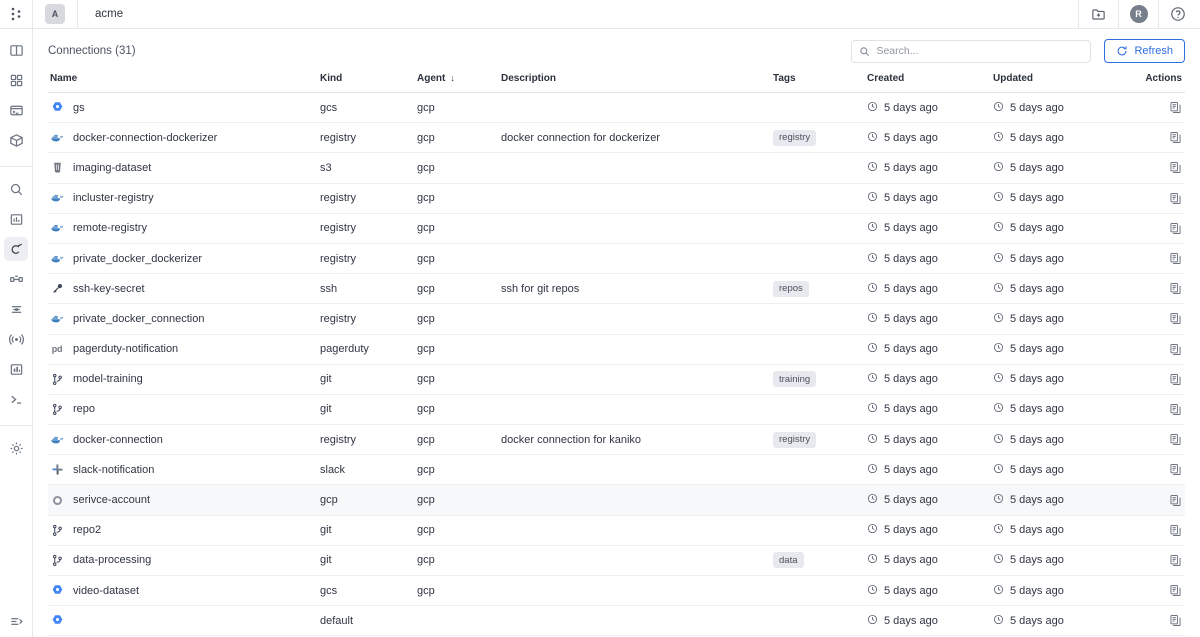  I want to click on col-header-tags: Tags, so click(820, 83).